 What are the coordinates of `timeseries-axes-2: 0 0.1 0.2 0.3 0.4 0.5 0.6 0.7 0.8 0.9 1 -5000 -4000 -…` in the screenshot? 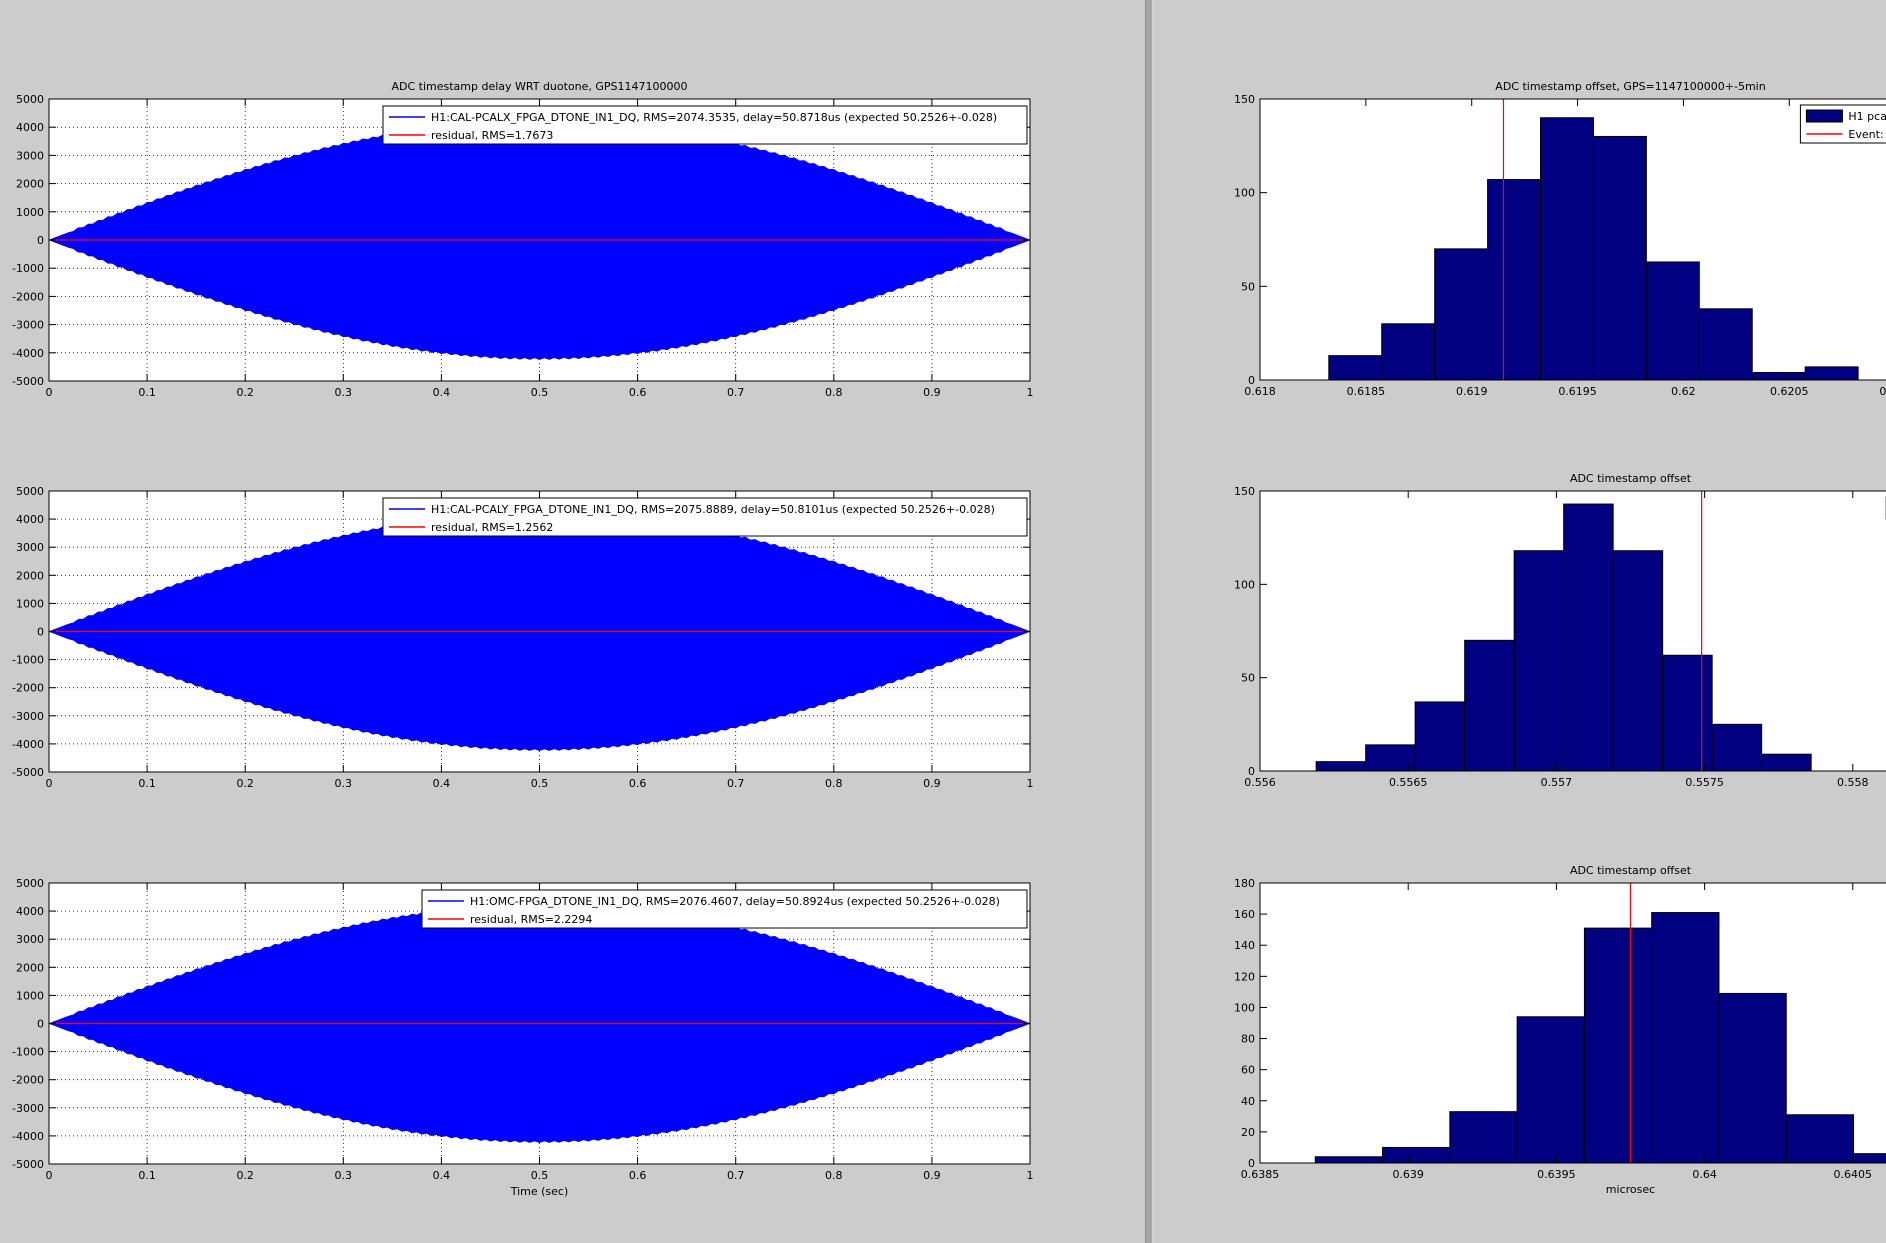 It's located at (522, 637).